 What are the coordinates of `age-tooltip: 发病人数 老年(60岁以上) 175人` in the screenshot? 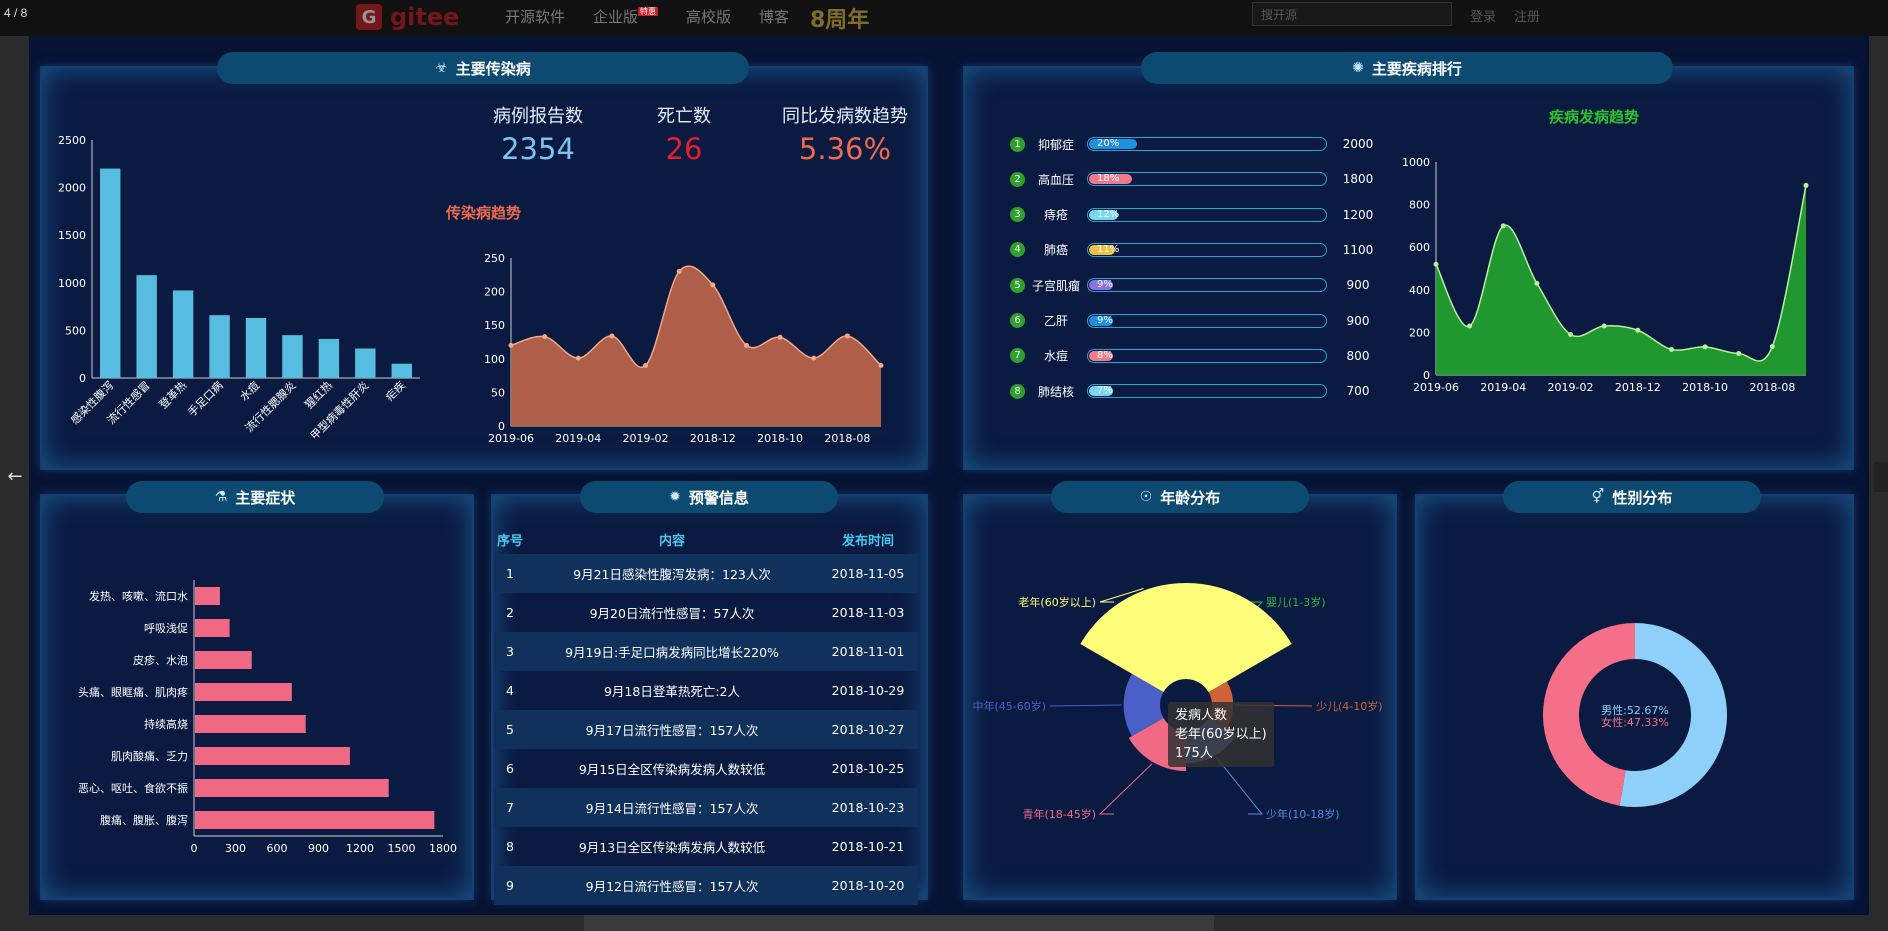 It's located at (1221, 734).